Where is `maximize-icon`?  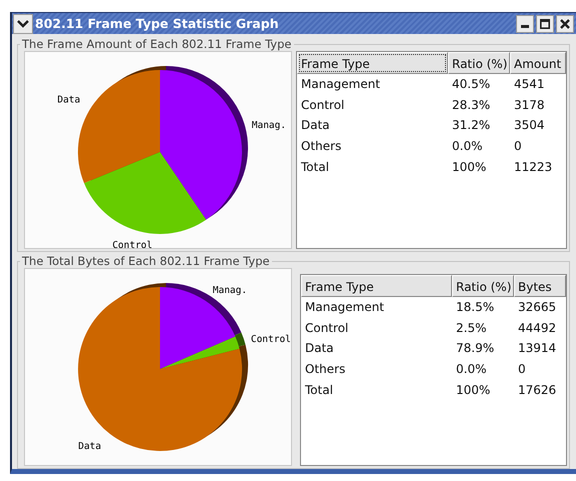 maximize-icon is located at coordinates (545, 23).